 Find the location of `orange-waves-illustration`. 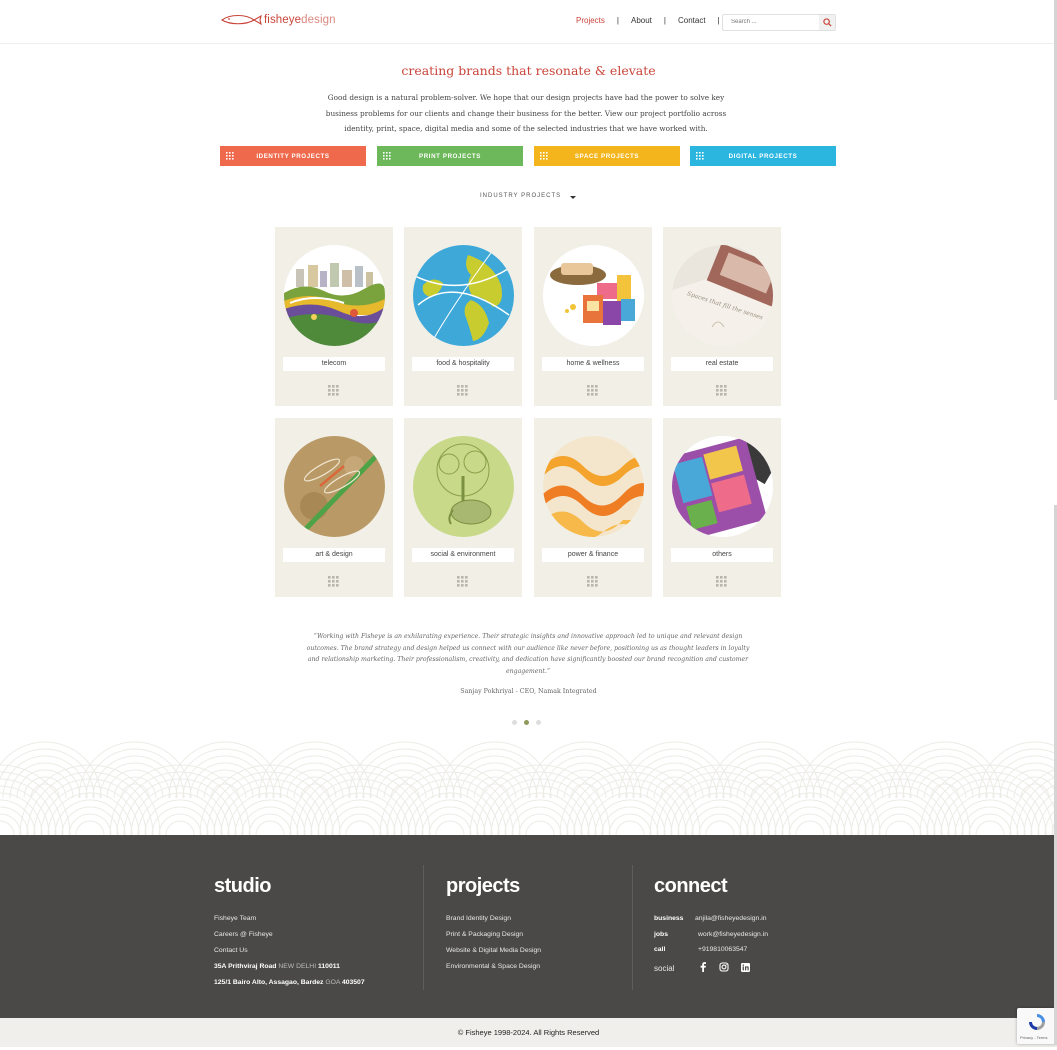

orange-waves-illustration is located at coordinates (593, 486).